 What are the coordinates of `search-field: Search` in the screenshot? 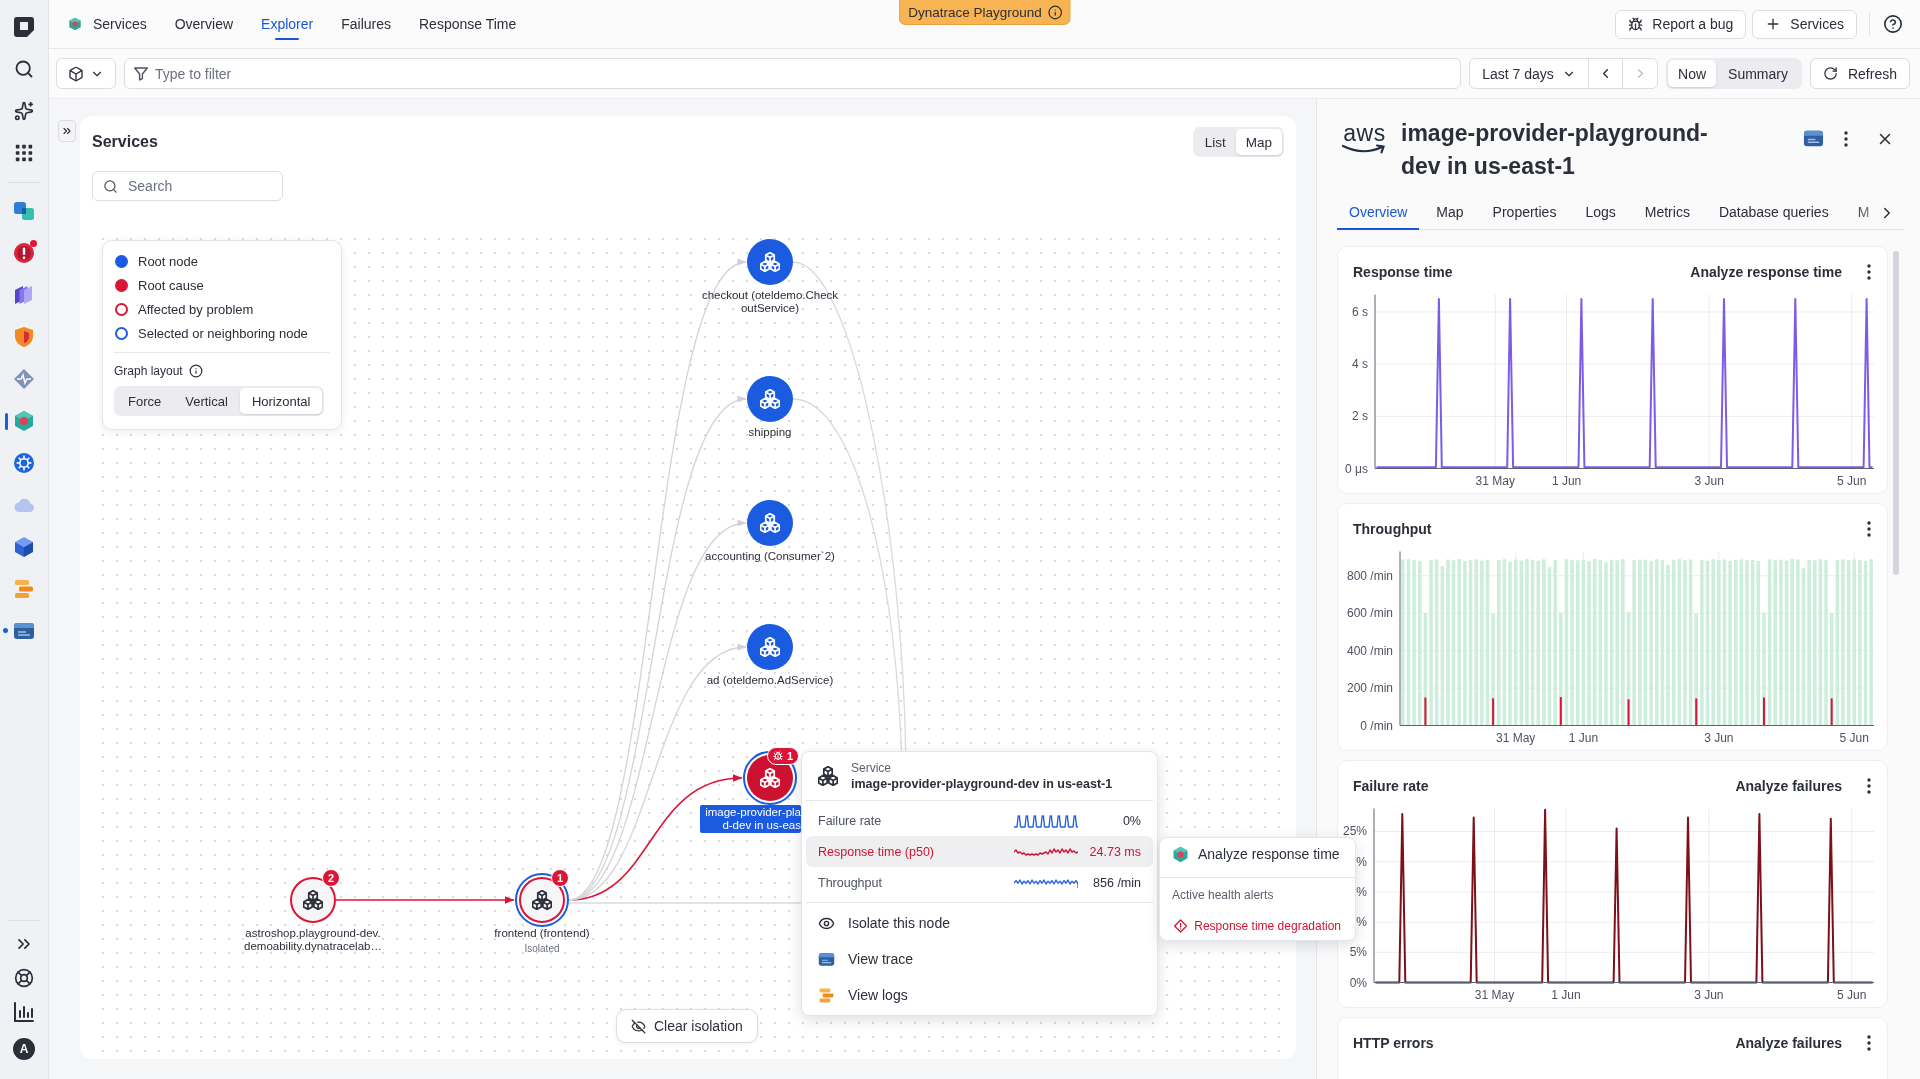 It's located at (187, 186).